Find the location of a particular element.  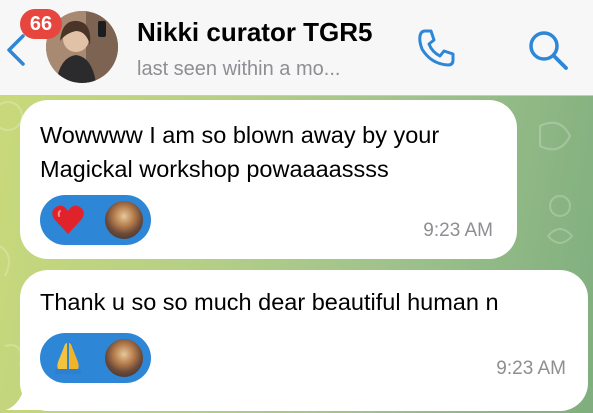

red-heart-icon is located at coordinates (68, 219).